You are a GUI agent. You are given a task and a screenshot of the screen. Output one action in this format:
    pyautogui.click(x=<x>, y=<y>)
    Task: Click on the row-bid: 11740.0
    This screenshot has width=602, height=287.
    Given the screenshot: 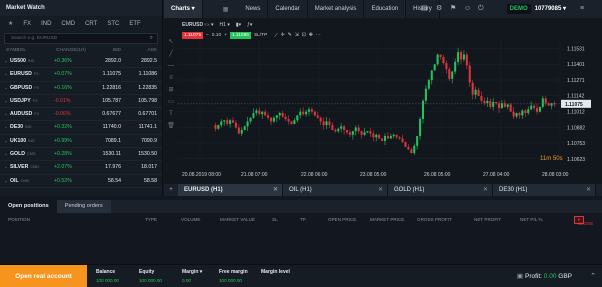 What is the action you would take?
    pyautogui.click(x=109, y=127)
    